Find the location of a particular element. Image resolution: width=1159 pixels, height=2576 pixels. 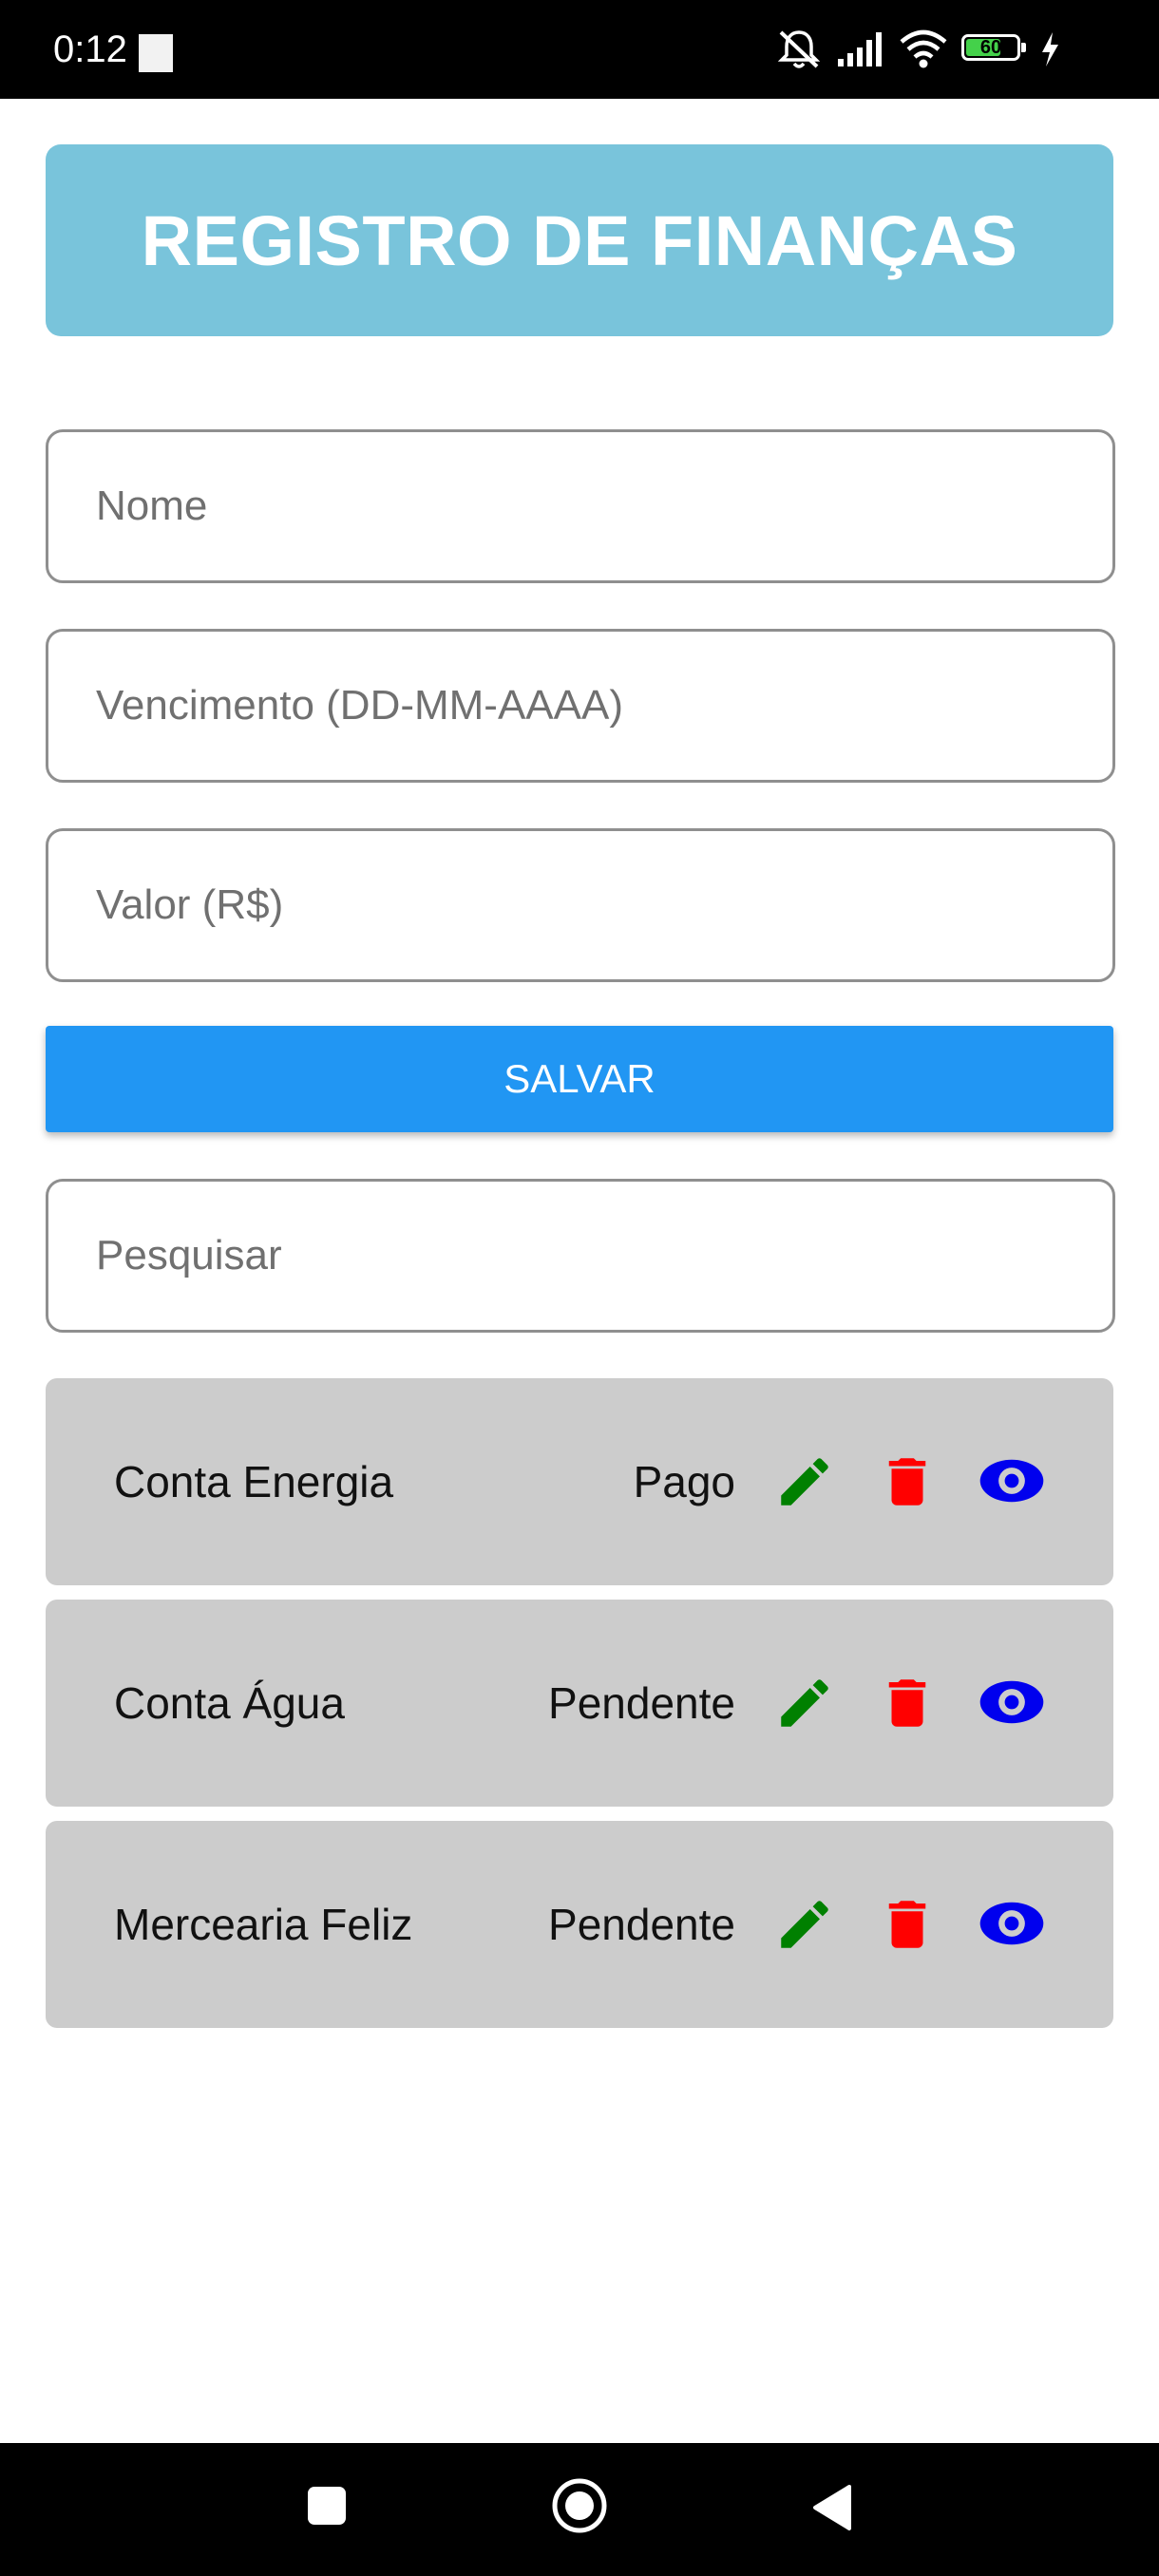

status-icons: 60 is located at coordinates (946, 49).